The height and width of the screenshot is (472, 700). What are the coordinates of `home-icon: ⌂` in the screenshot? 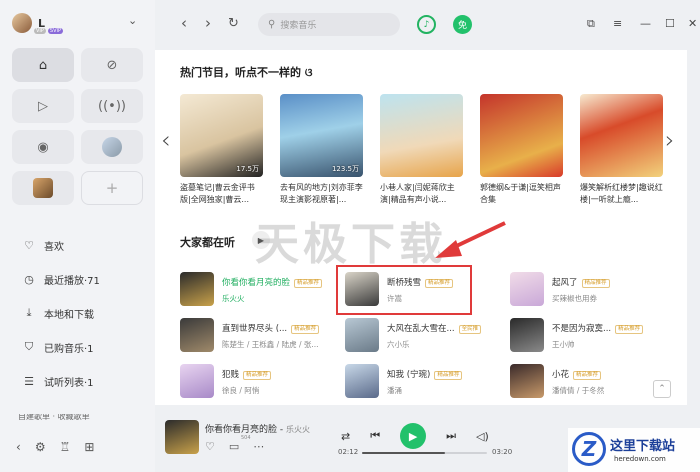 It's located at (43, 65).